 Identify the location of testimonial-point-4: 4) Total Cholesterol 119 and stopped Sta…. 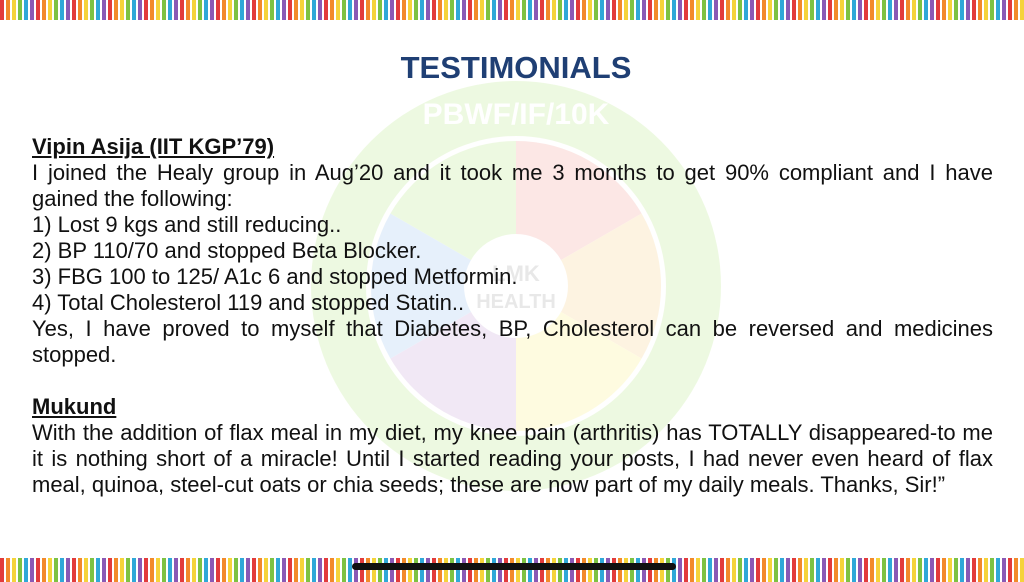
(248, 302).